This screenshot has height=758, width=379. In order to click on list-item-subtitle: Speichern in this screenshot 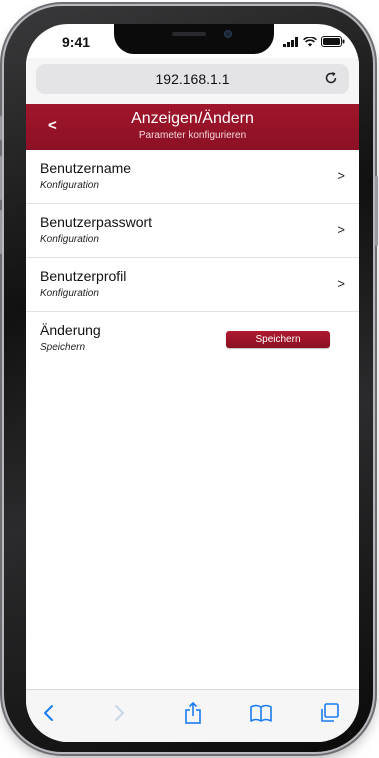, I will do `click(63, 347)`.